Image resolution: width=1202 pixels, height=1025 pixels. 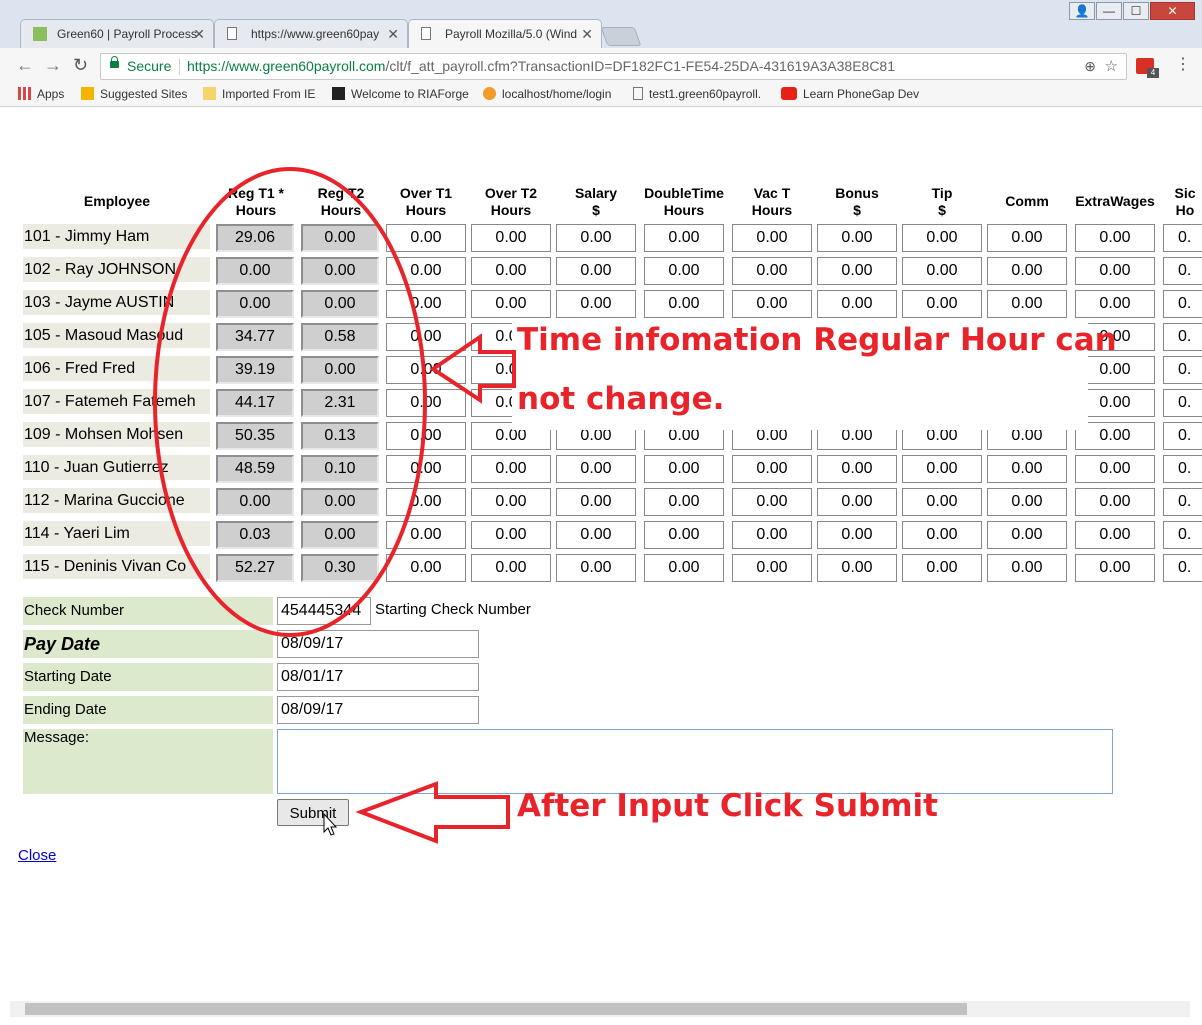 I want to click on mouse-cursor-icon, so click(x=330, y=824).